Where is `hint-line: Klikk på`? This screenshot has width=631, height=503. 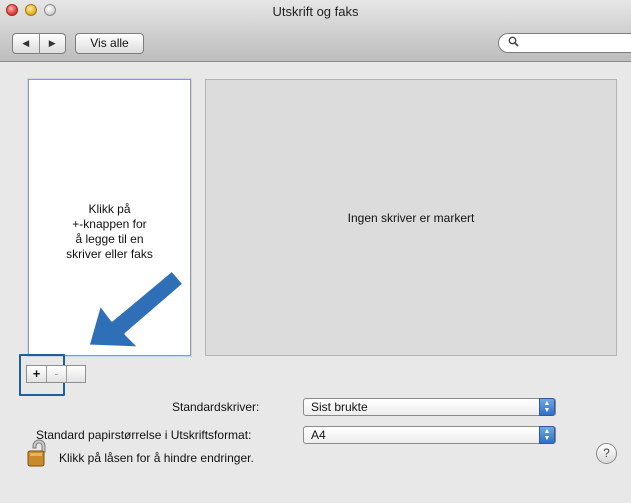 hint-line: Klikk på is located at coordinates (109, 209).